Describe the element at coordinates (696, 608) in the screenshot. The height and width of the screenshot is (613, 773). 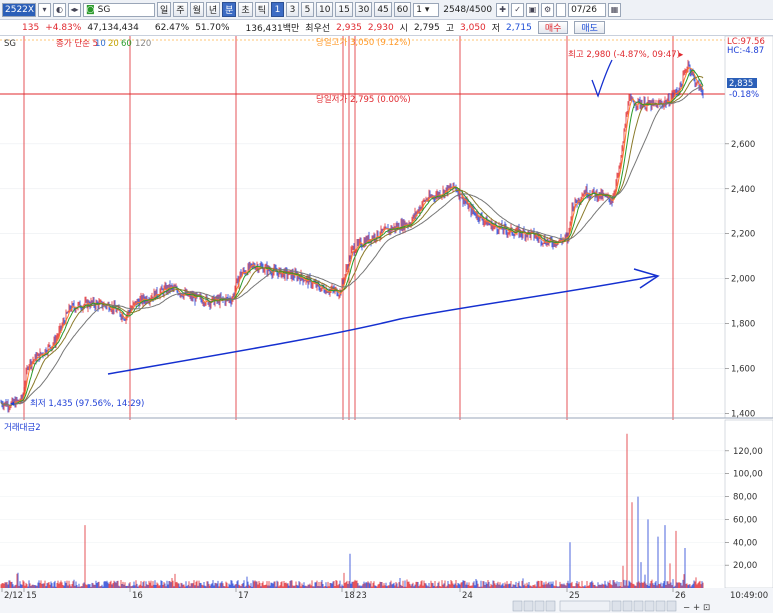
I see `zoom-in-icon: +` at that location.